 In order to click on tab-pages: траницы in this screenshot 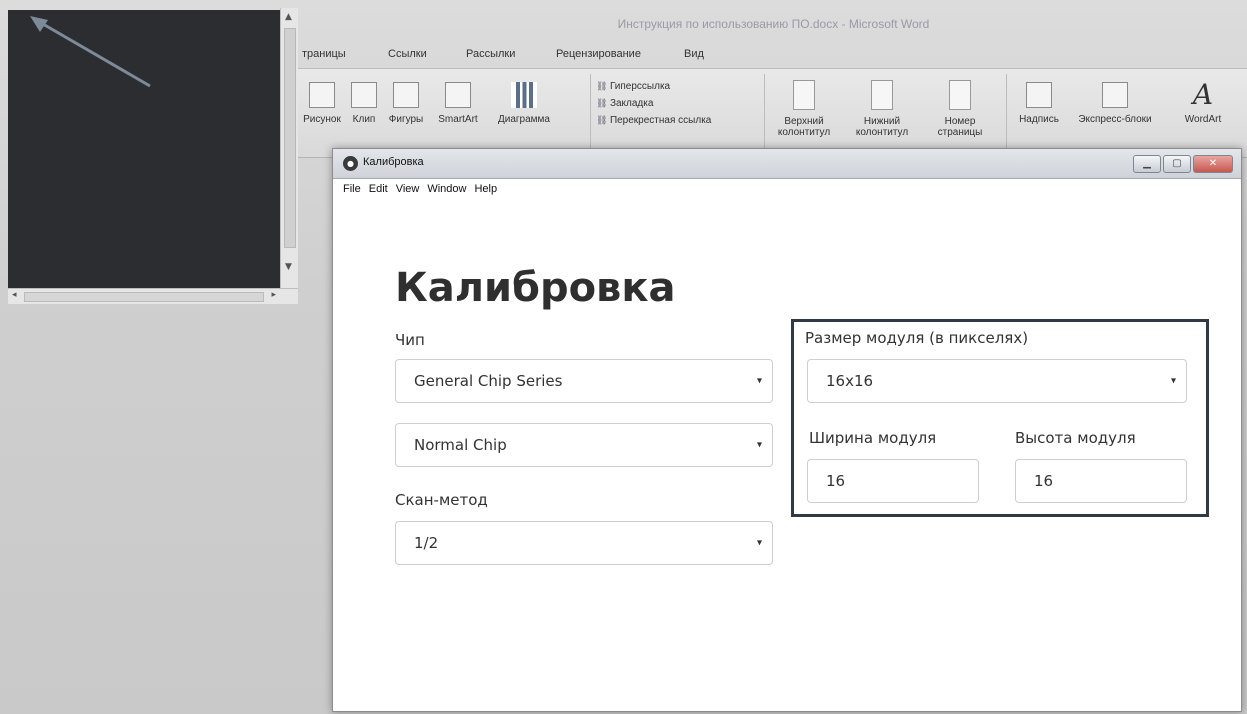, I will do `click(345, 56)`.